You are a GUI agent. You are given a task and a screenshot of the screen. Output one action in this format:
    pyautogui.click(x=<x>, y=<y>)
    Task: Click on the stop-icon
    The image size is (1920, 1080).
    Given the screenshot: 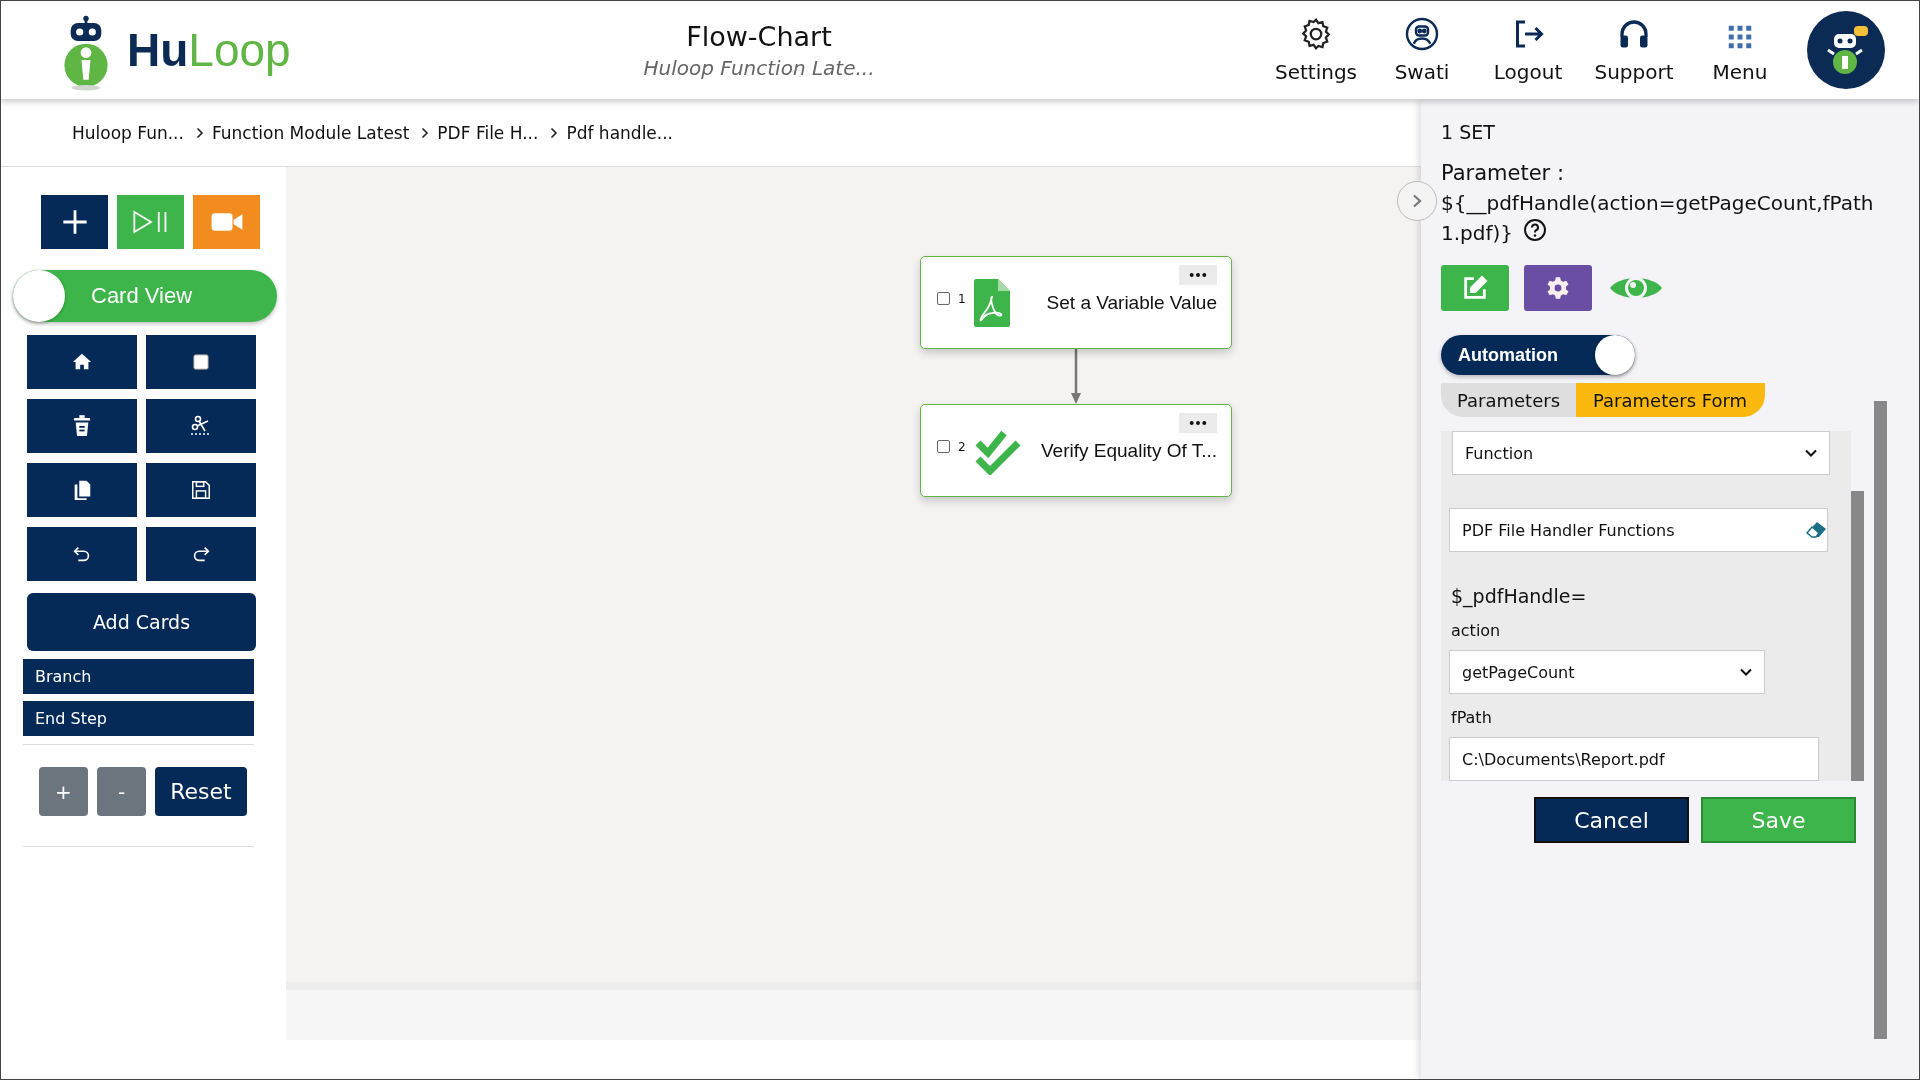 What is the action you would take?
    pyautogui.click(x=201, y=362)
    